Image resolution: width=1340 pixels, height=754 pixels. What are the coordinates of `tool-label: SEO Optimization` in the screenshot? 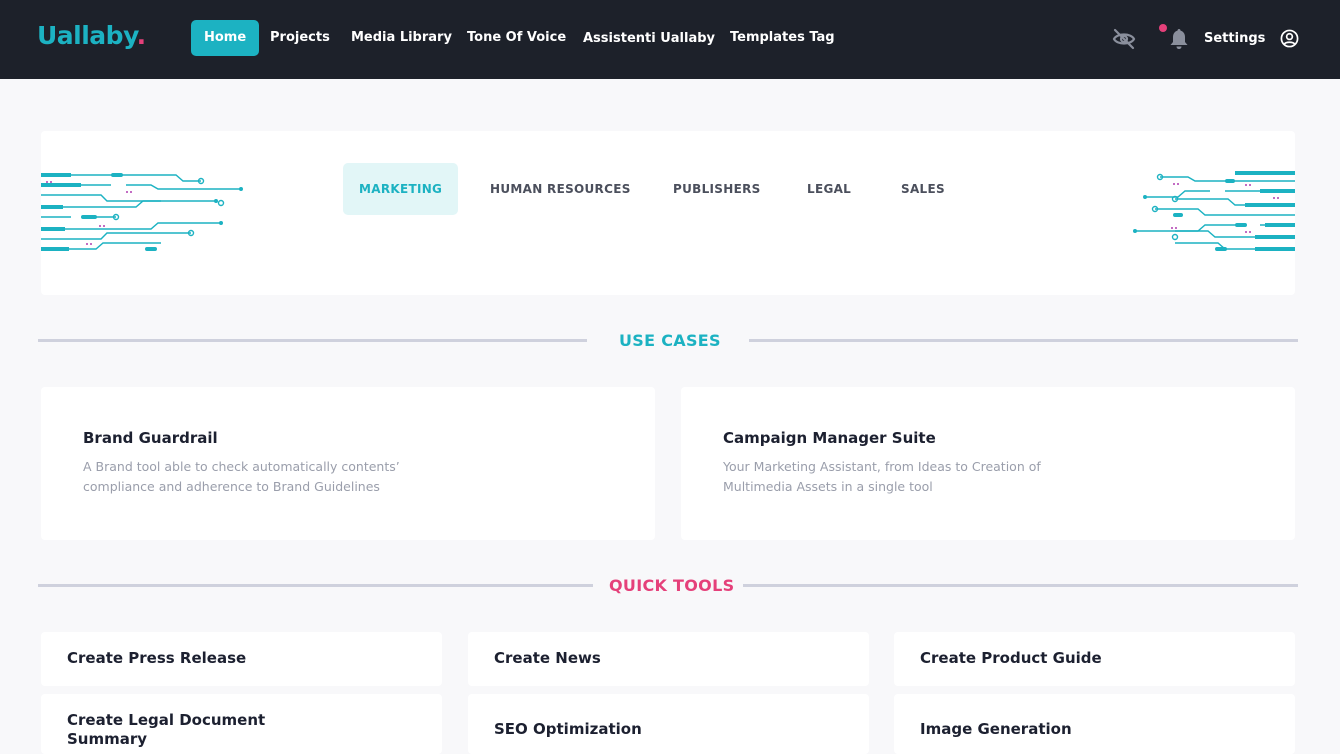 It's located at (568, 729).